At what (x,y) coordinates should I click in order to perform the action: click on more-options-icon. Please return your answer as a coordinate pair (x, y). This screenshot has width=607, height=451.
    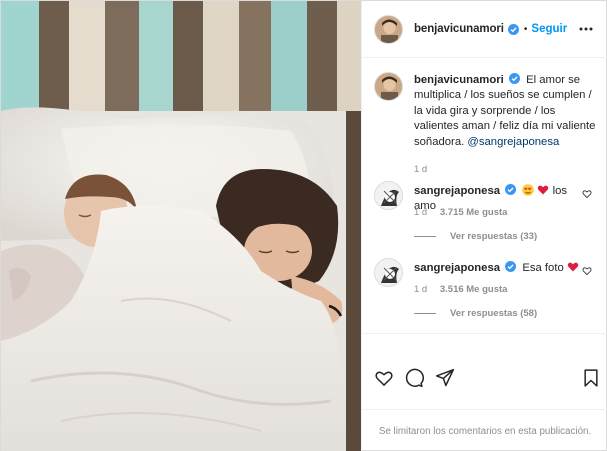
    Looking at the image, I should click on (586, 29).